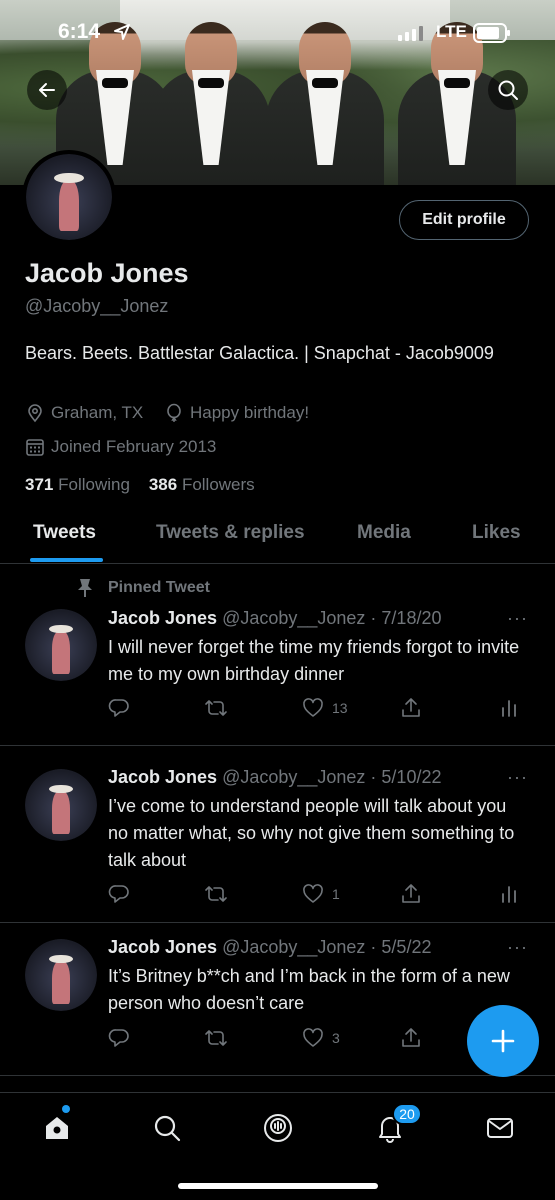  What do you see at coordinates (79, 31) in the screenshot?
I see `status-time: 6:14` at bounding box center [79, 31].